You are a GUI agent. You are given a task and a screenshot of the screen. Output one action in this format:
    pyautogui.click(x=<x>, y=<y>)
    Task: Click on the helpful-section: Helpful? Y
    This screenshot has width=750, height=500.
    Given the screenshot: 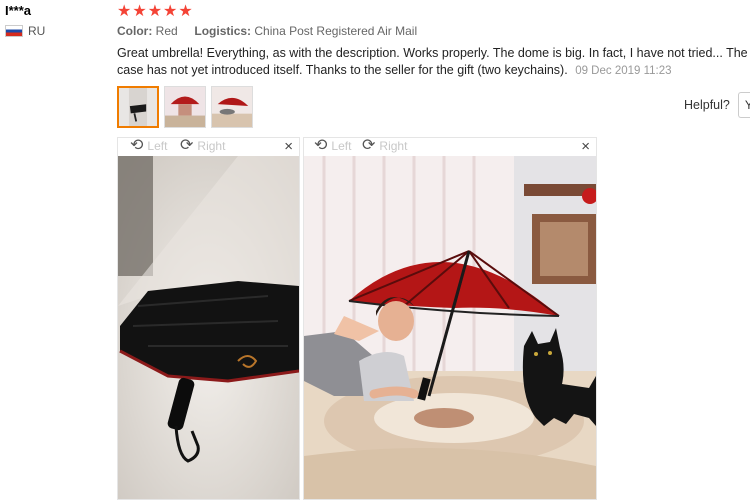 What is the action you would take?
    pyautogui.click(x=717, y=105)
    